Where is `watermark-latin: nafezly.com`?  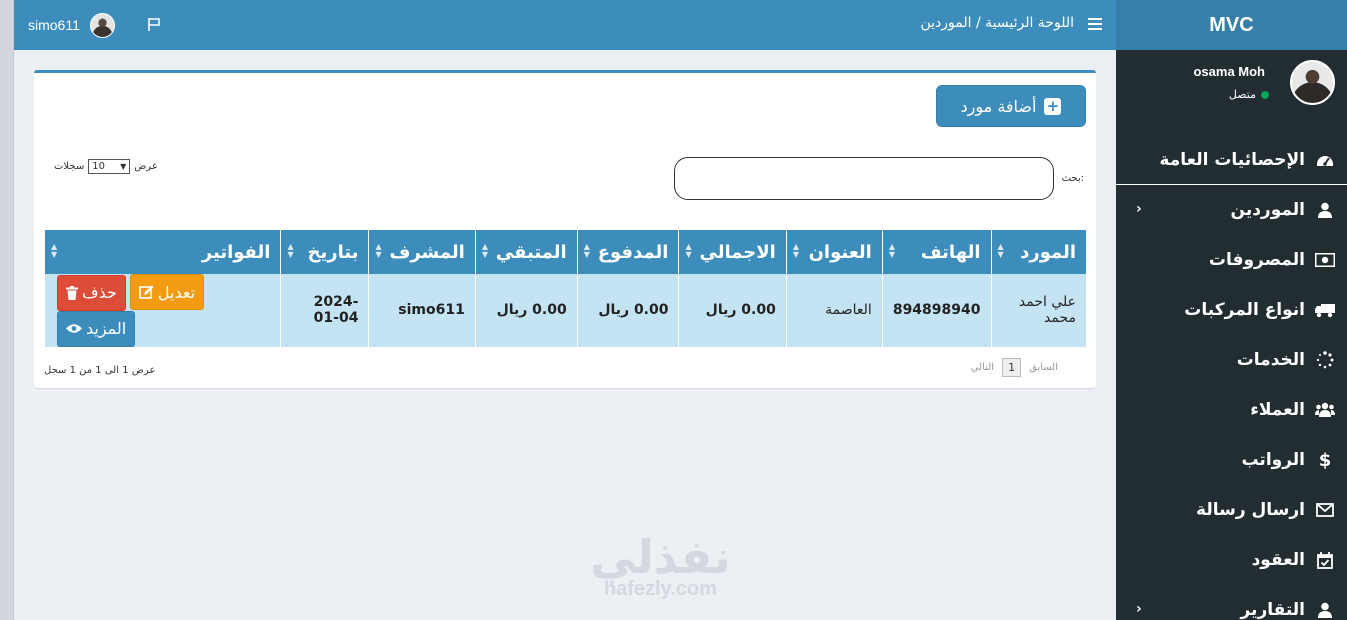
watermark-latin: nafezly.com is located at coordinates (660, 589).